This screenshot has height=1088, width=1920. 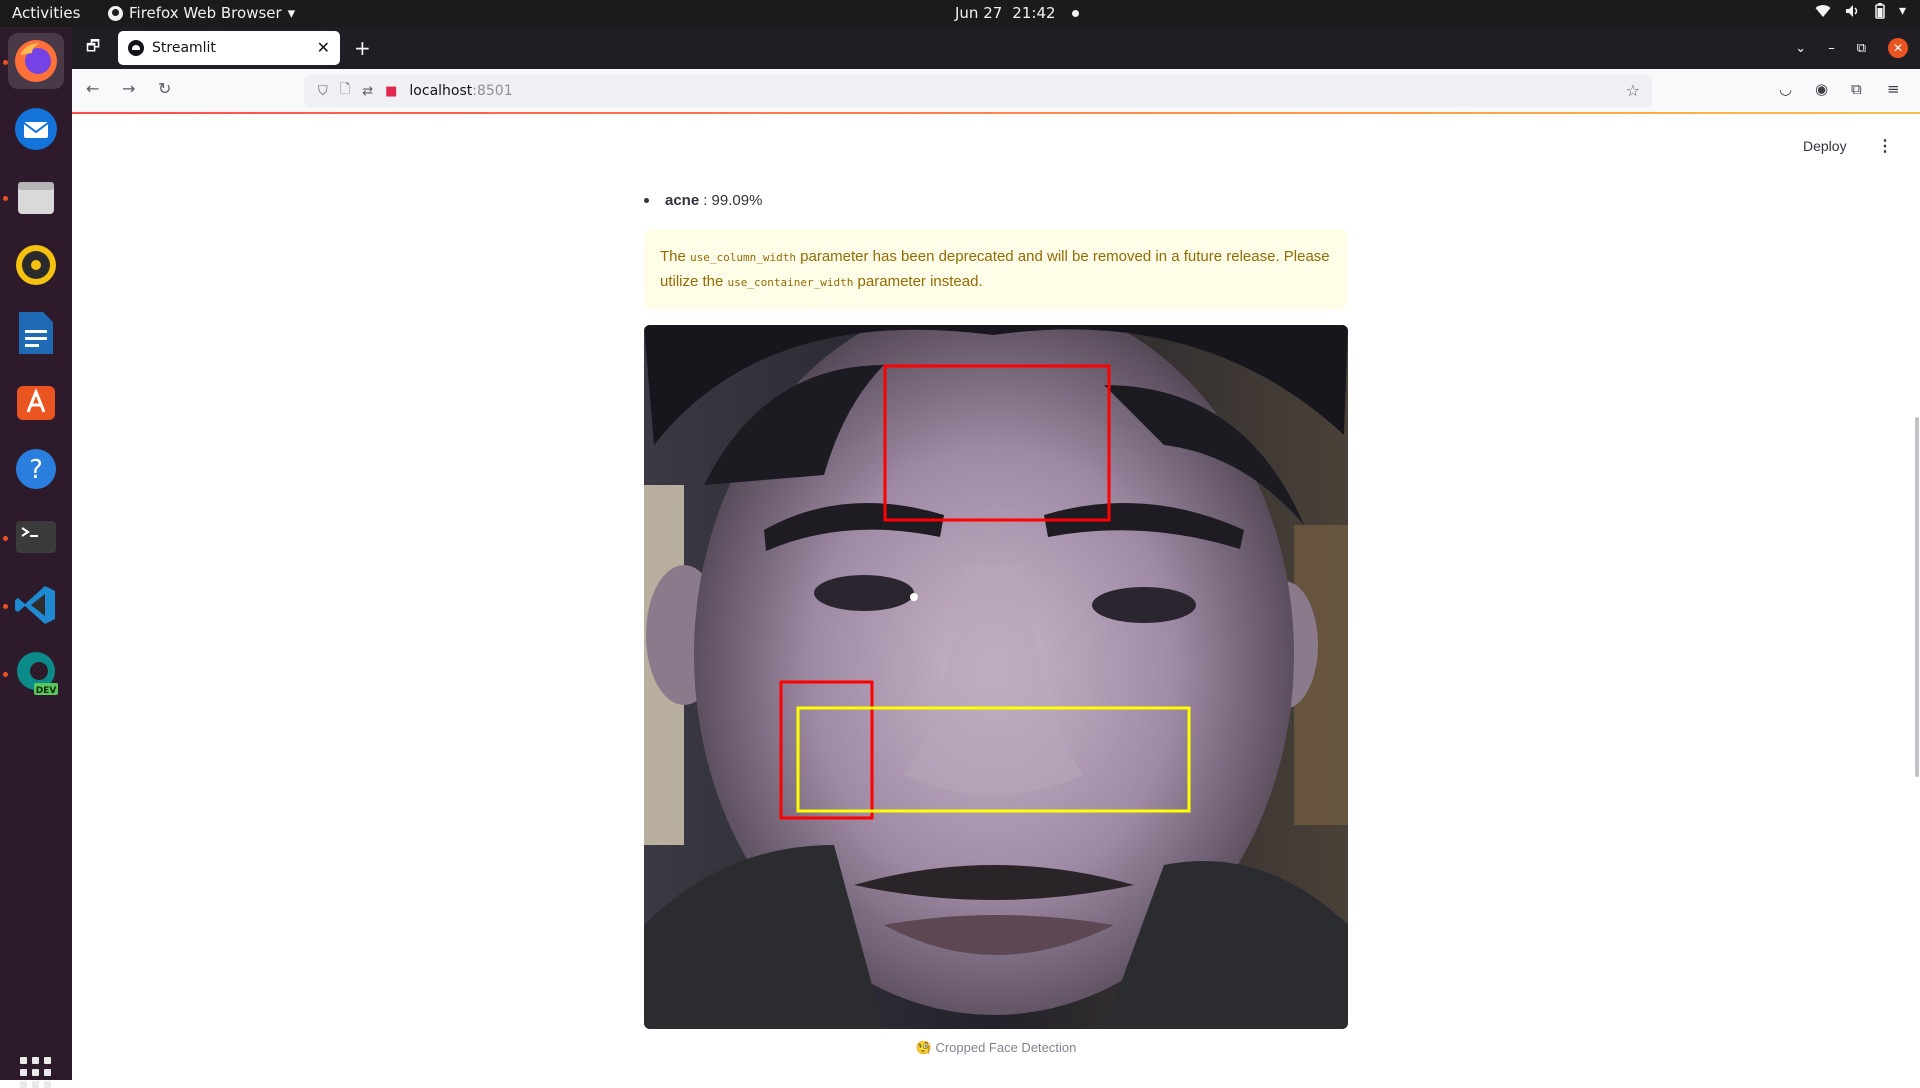 What do you see at coordinates (35, 1072) in the screenshot?
I see `show-apps-icon` at bounding box center [35, 1072].